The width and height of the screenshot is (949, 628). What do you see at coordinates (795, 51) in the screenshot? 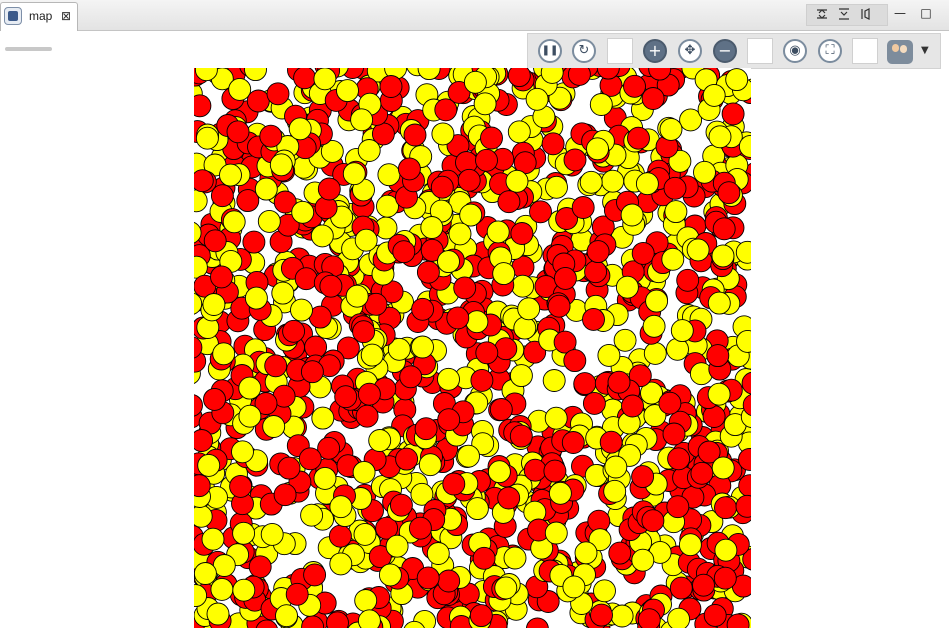
I see `snapshot-button: ◉` at bounding box center [795, 51].